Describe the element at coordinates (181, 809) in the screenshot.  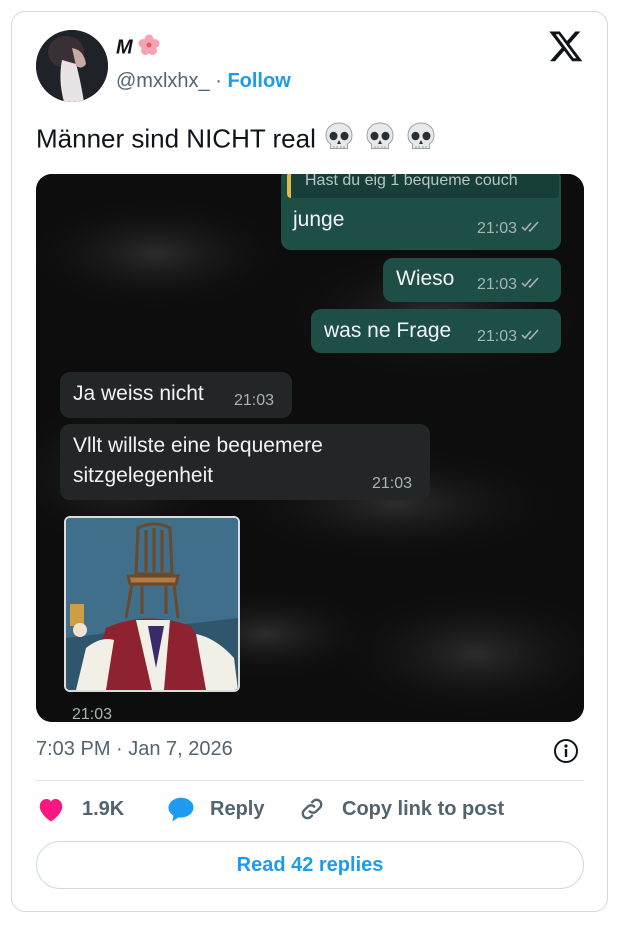
I see `reply-bubble-icon` at that location.